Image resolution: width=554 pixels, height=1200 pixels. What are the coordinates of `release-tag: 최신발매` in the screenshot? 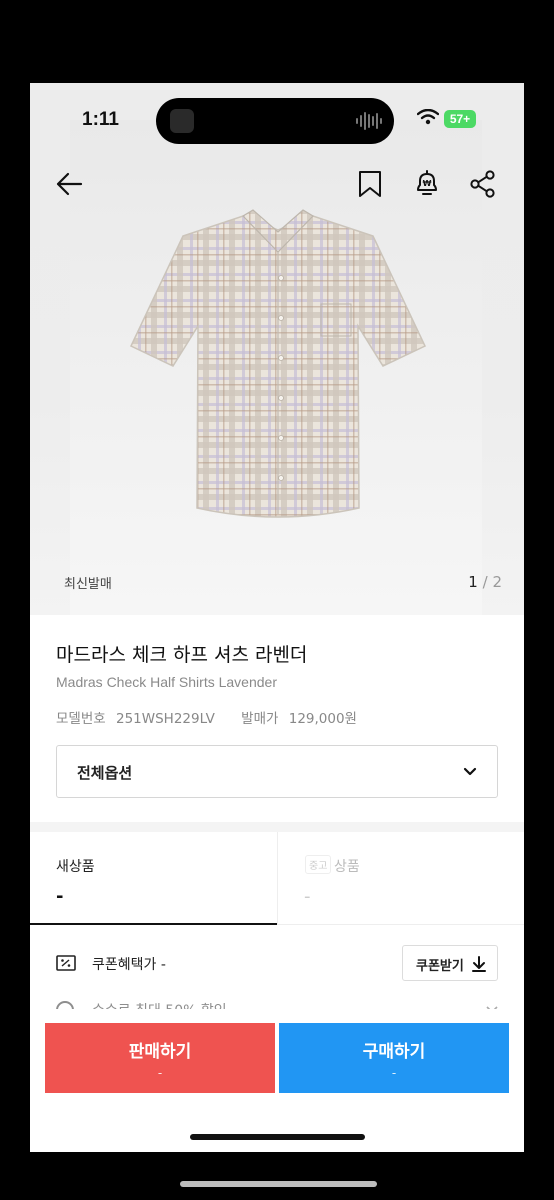 It's located at (88, 584).